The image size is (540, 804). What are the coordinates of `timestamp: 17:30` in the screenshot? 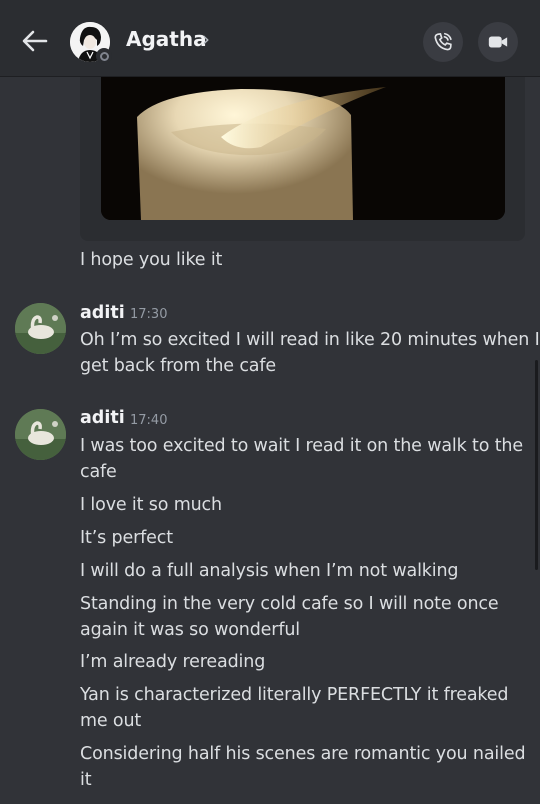 It's located at (149, 314).